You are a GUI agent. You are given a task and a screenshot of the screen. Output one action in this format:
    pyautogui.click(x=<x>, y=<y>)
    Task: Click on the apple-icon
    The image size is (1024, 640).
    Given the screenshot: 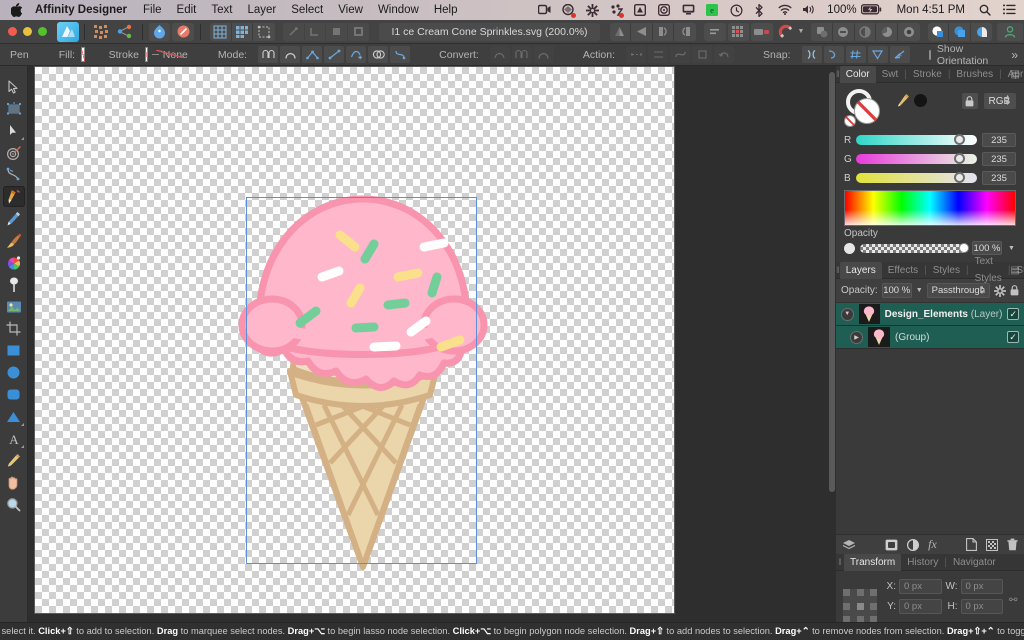 What is the action you would take?
    pyautogui.click(x=17, y=10)
    